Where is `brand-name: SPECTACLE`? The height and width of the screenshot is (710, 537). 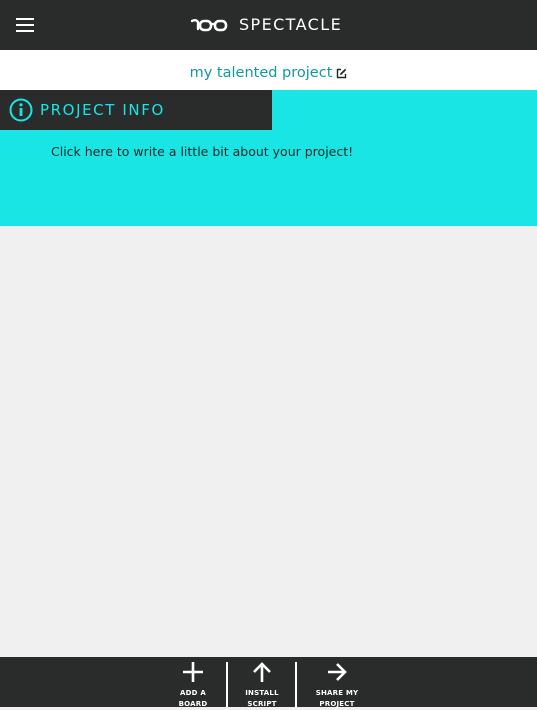
brand-name: SPECTACLE is located at coordinates (291, 24).